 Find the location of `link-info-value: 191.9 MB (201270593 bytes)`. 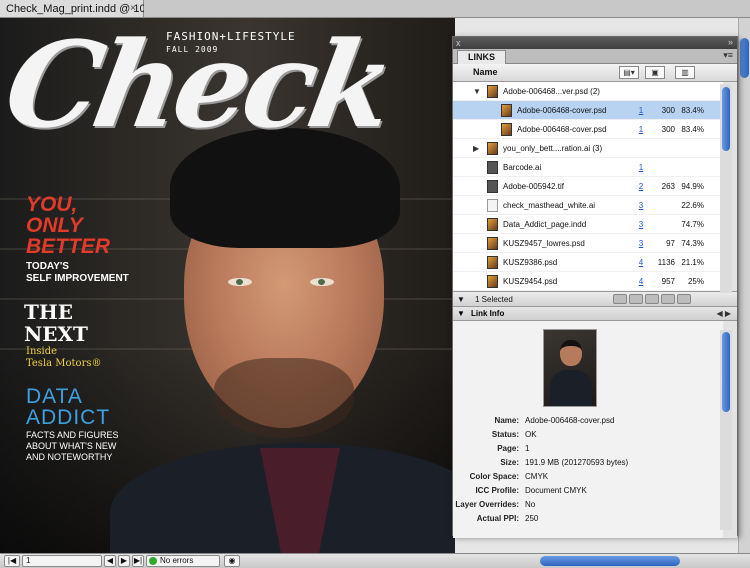

link-info-value: 191.9 MB (201270593 bytes) is located at coordinates (577, 462).